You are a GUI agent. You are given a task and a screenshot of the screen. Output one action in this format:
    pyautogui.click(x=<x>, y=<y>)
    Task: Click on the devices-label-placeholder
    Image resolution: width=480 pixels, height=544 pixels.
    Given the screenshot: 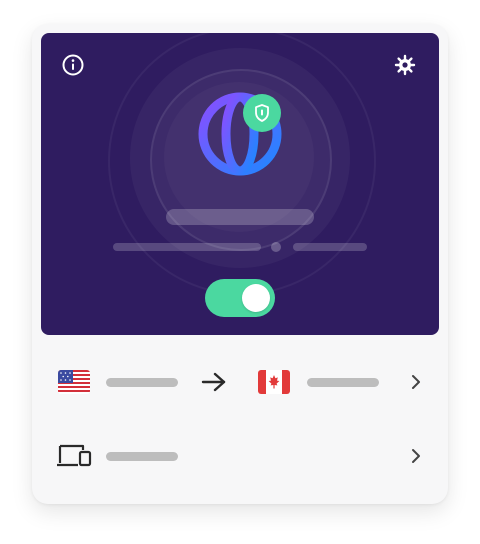 What is the action you would take?
    pyautogui.click(x=142, y=456)
    